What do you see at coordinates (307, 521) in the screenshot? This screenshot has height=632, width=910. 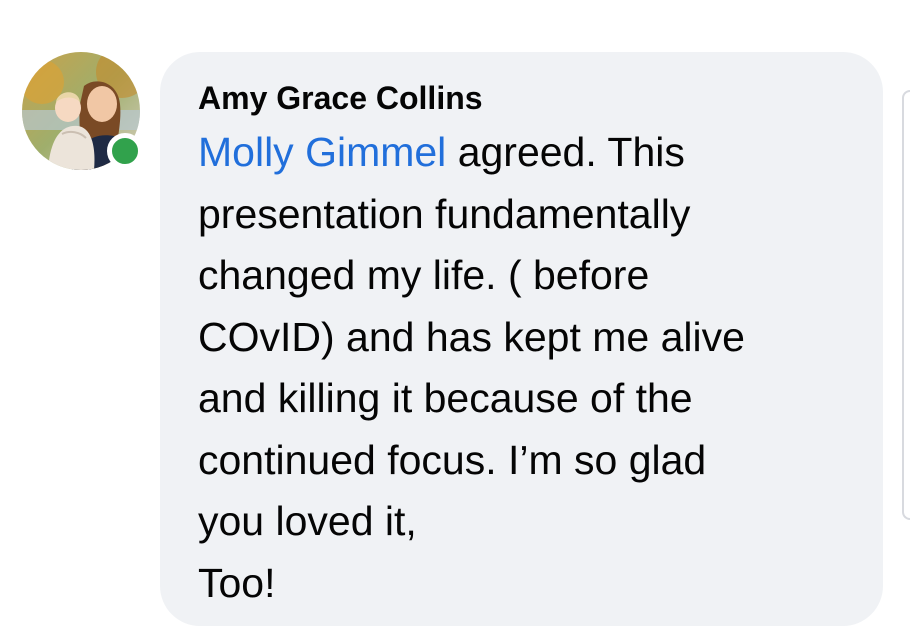 I see `comment-text-line: you loved it,` at bounding box center [307, 521].